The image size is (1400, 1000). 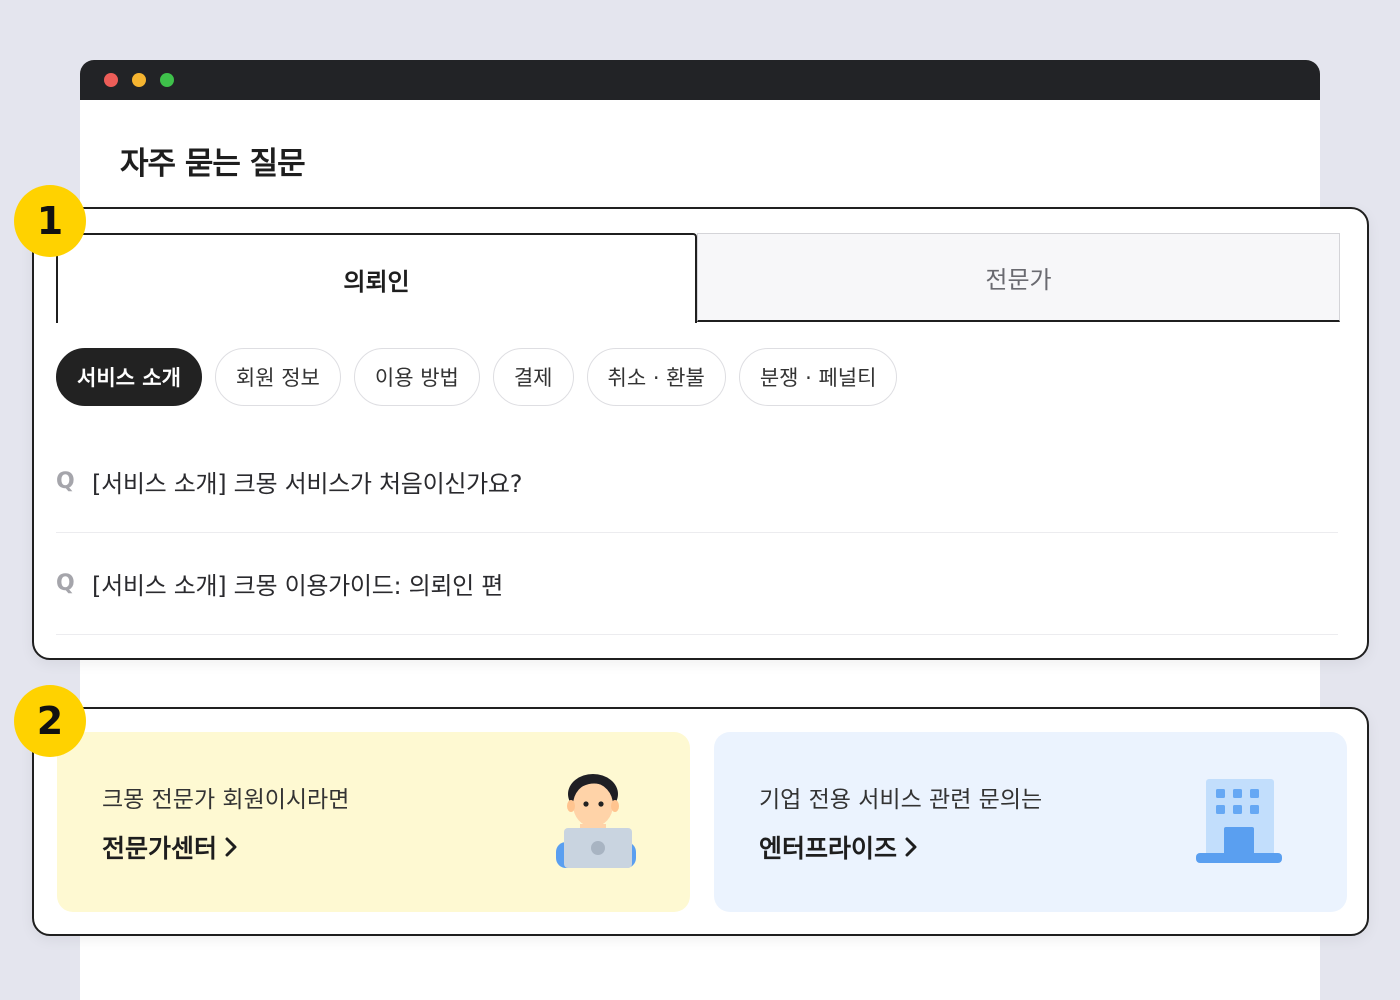 What do you see at coordinates (656, 377) in the screenshot?
I see `chip-cancel-refund: 취소 · 환불` at bounding box center [656, 377].